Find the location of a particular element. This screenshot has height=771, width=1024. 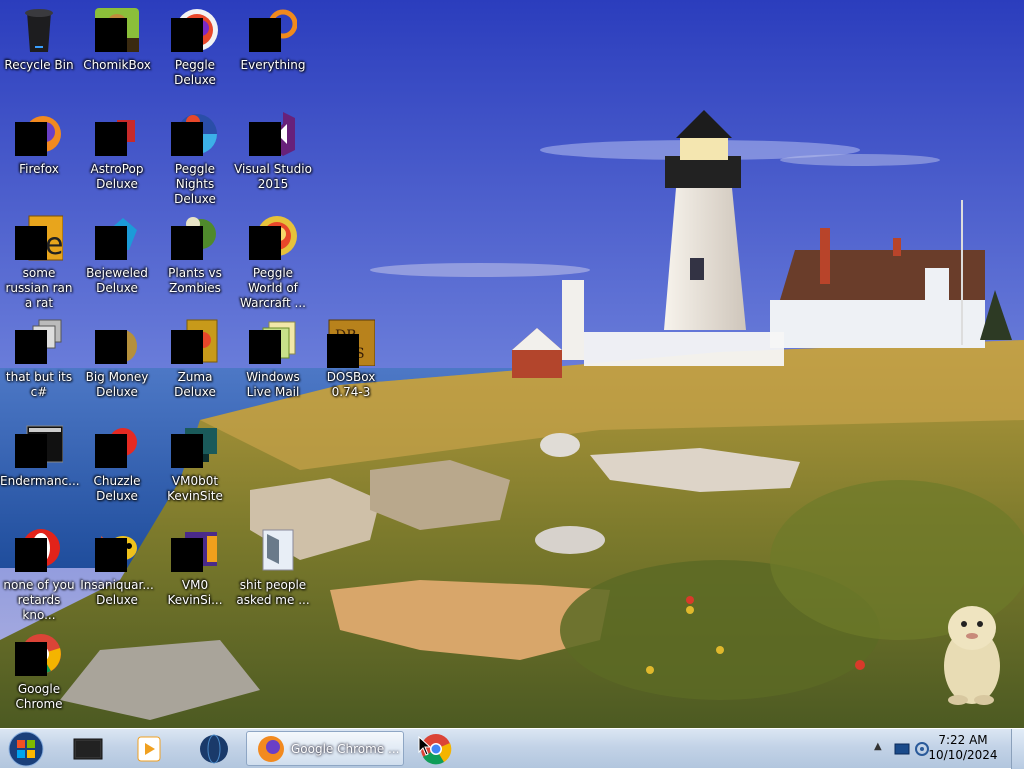

desktop-icon-dosbox: DBS DOSBox 0.74-3 is located at coordinates (351, 359).